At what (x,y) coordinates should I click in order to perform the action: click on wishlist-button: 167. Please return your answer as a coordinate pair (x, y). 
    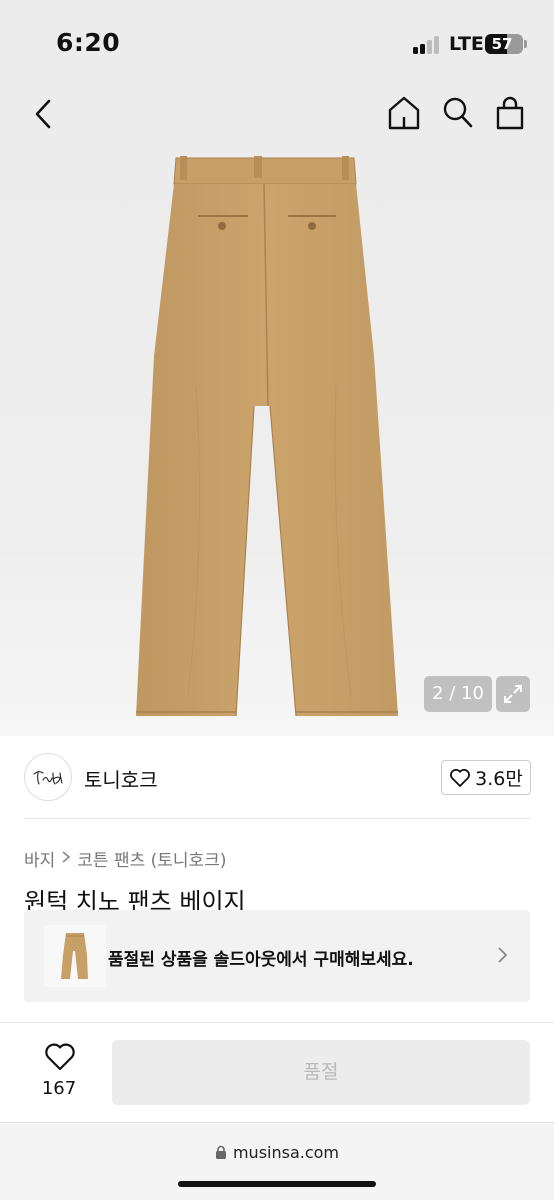
    Looking at the image, I should click on (59, 1071).